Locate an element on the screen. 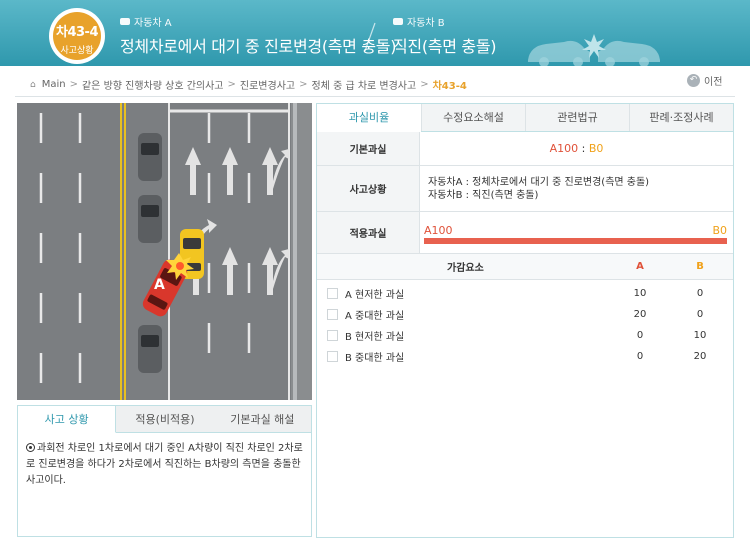 The image size is (750, 558). car-a-label: 자동차 A is located at coordinates (153, 23).